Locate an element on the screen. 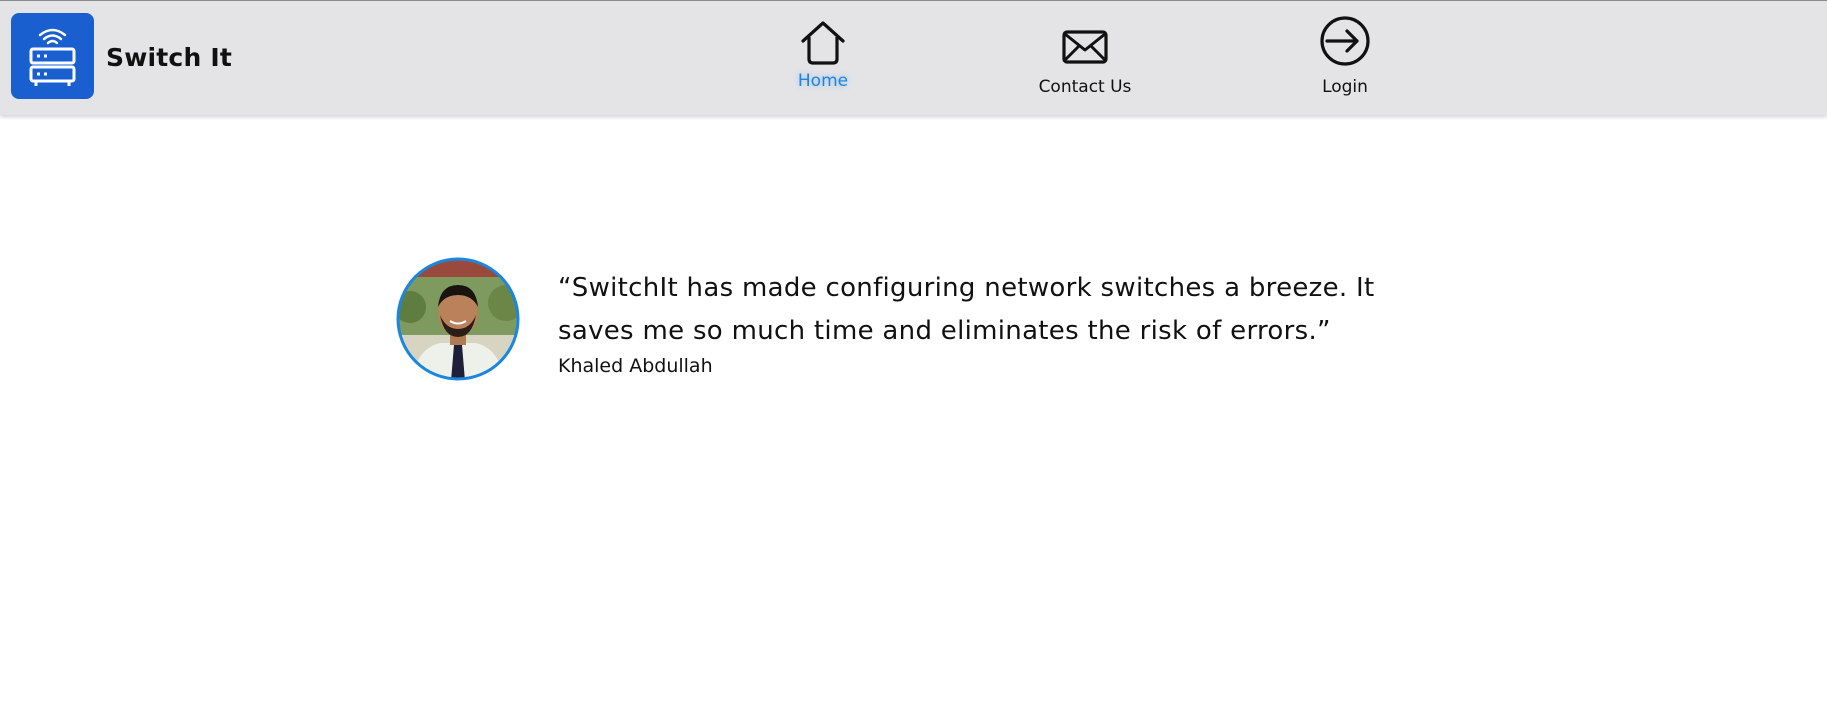 The width and height of the screenshot is (1827, 702). network-switch-icon is located at coordinates (52, 56).